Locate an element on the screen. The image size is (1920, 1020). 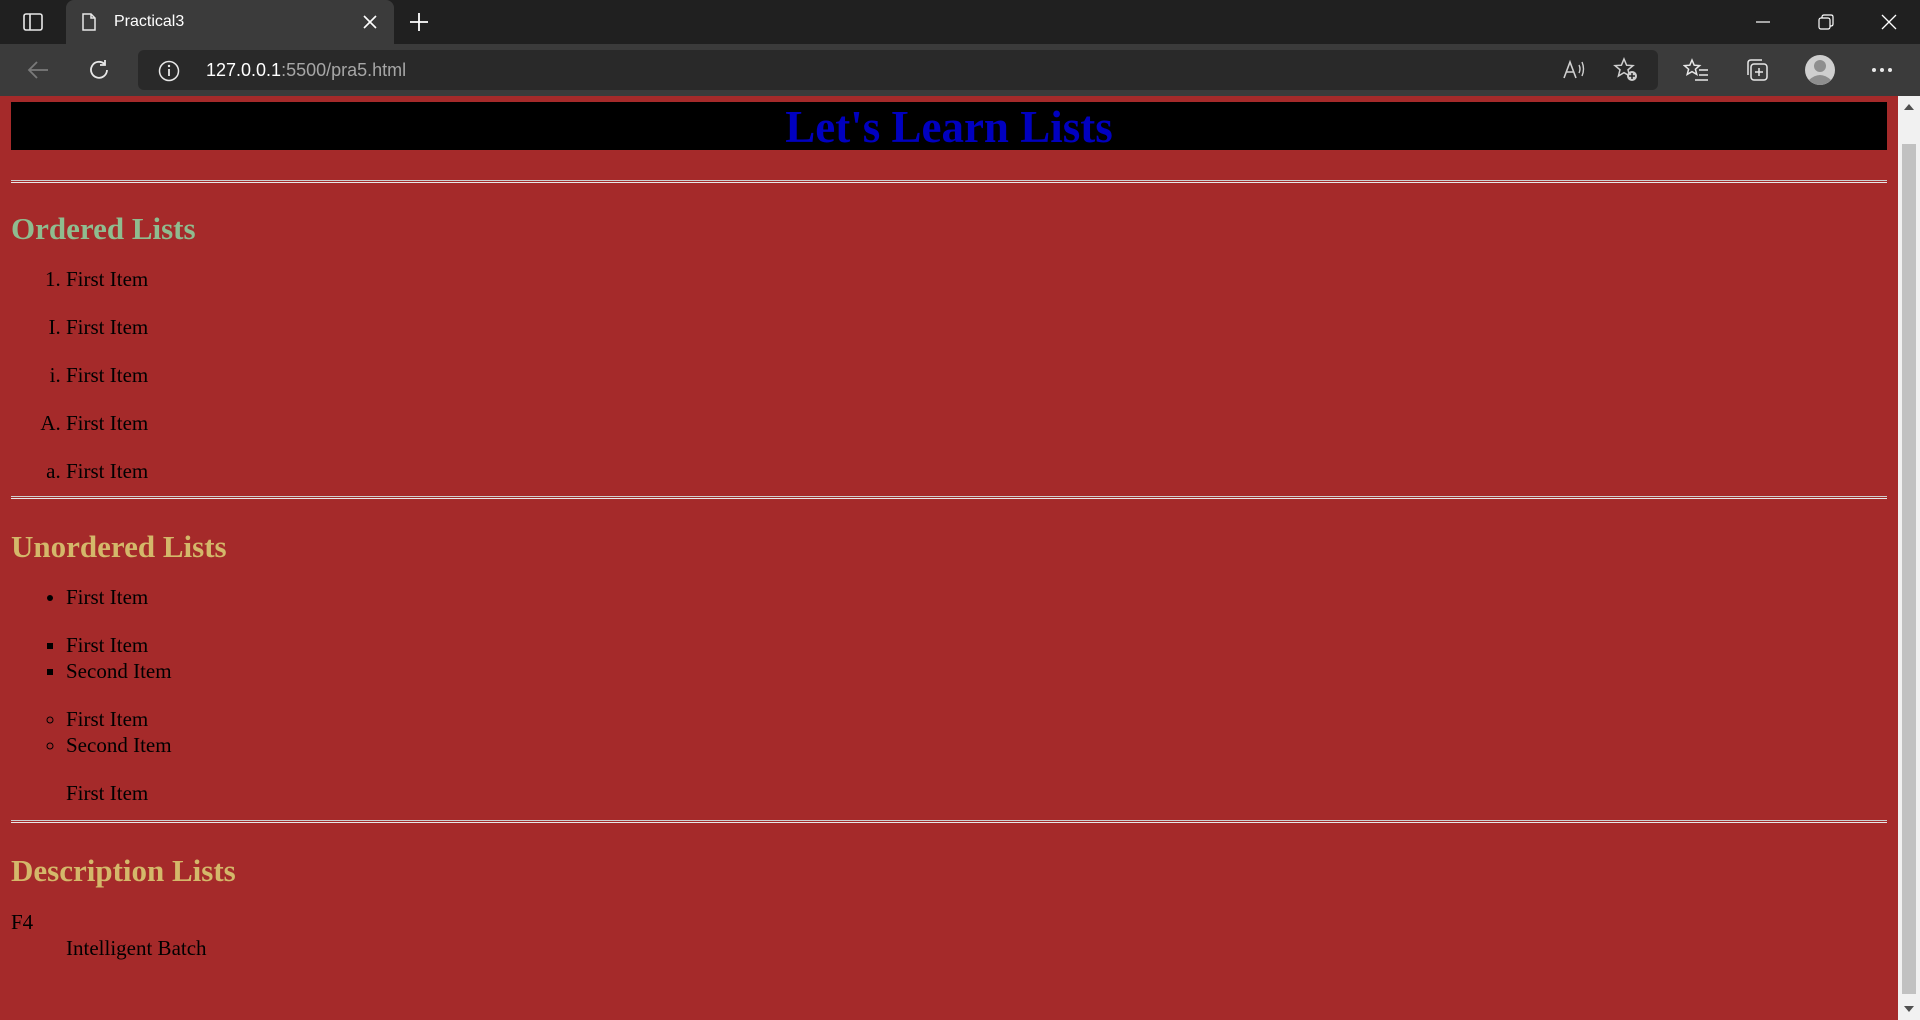
ordered-list-lower-roman: First Item is located at coordinates (949, 375).